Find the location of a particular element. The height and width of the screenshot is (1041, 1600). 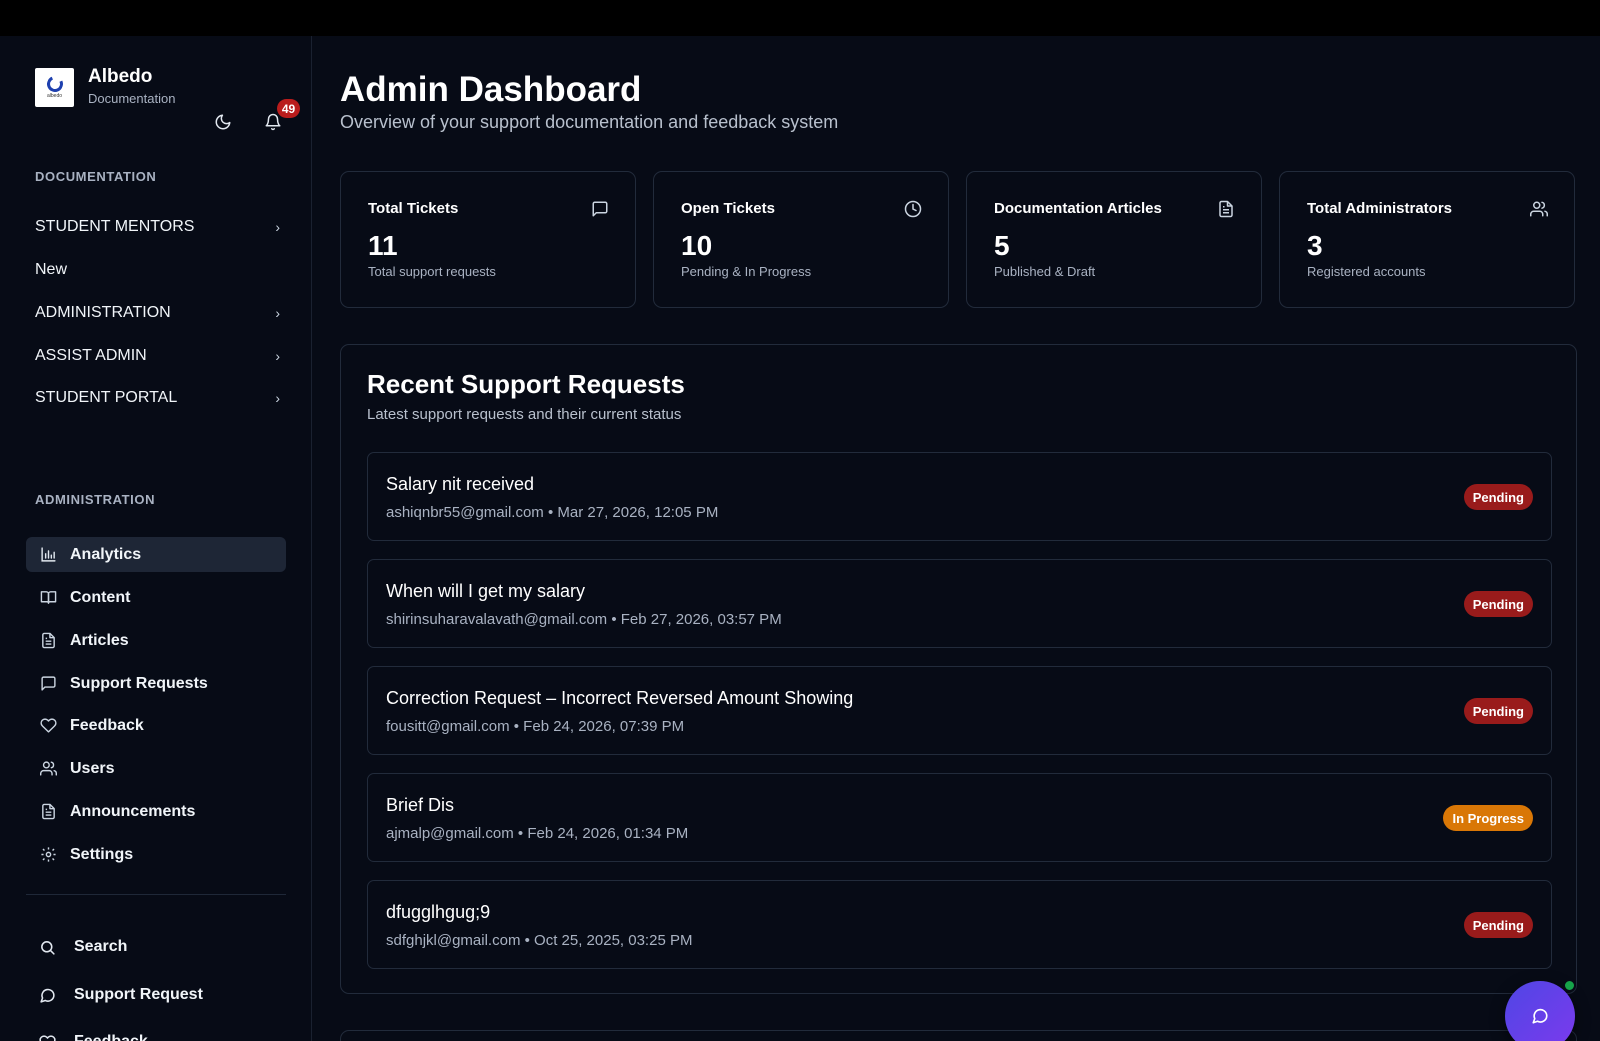

stat-description: Published & Draft is located at coordinates (1045, 271).